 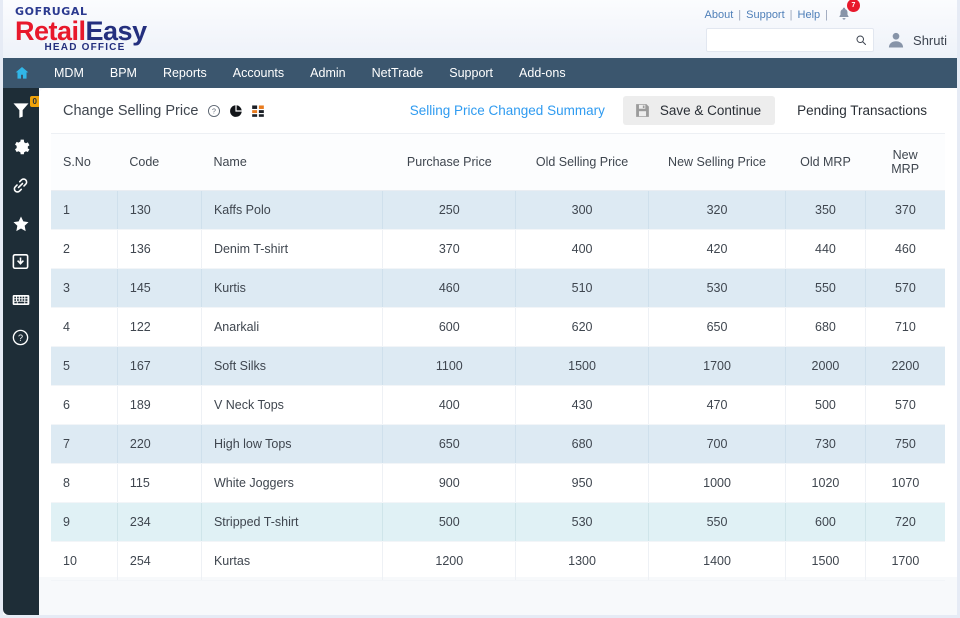 I want to click on cell-purchase-price: 400, so click(x=449, y=405).